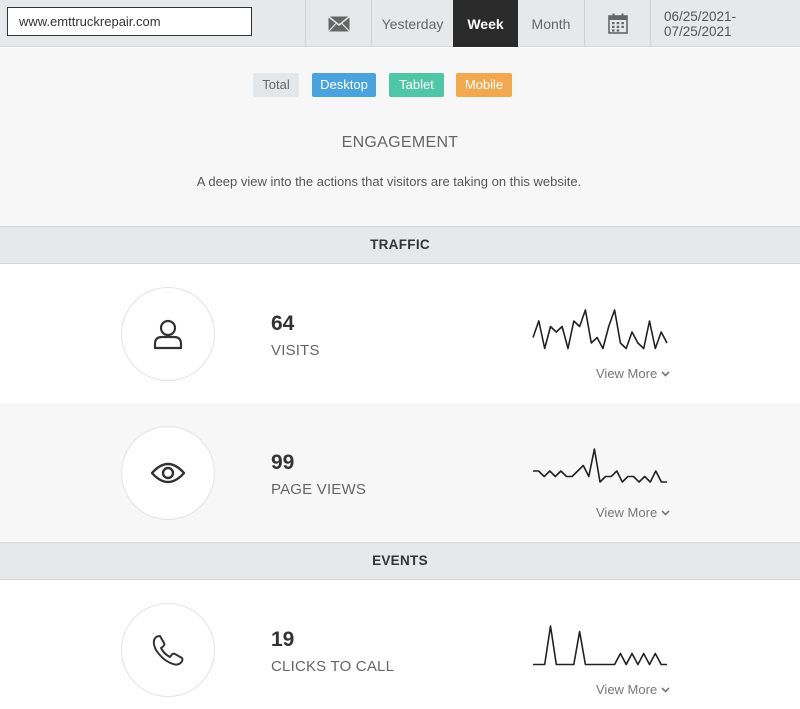 The image size is (800, 709). What do you see at coordinates (400, 561) in the screenshot?
I see `section-events-header: EVENTS` at bounding box center [400, 561].